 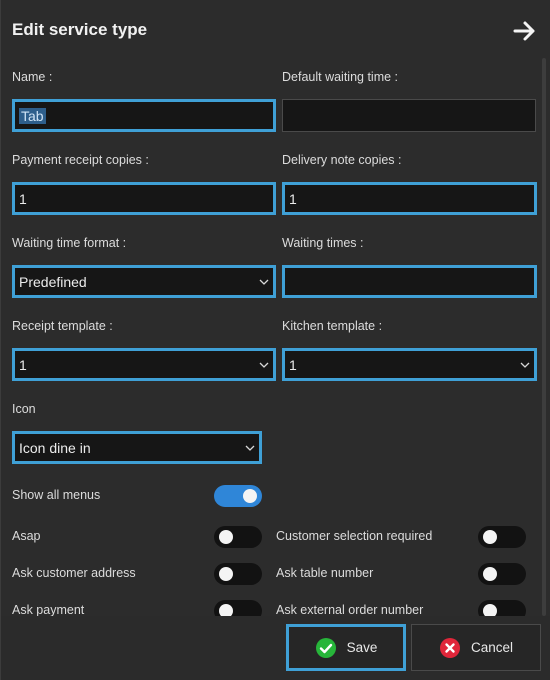 I want to click on kitchen-template-select: 1, so click(x=409, y=364).